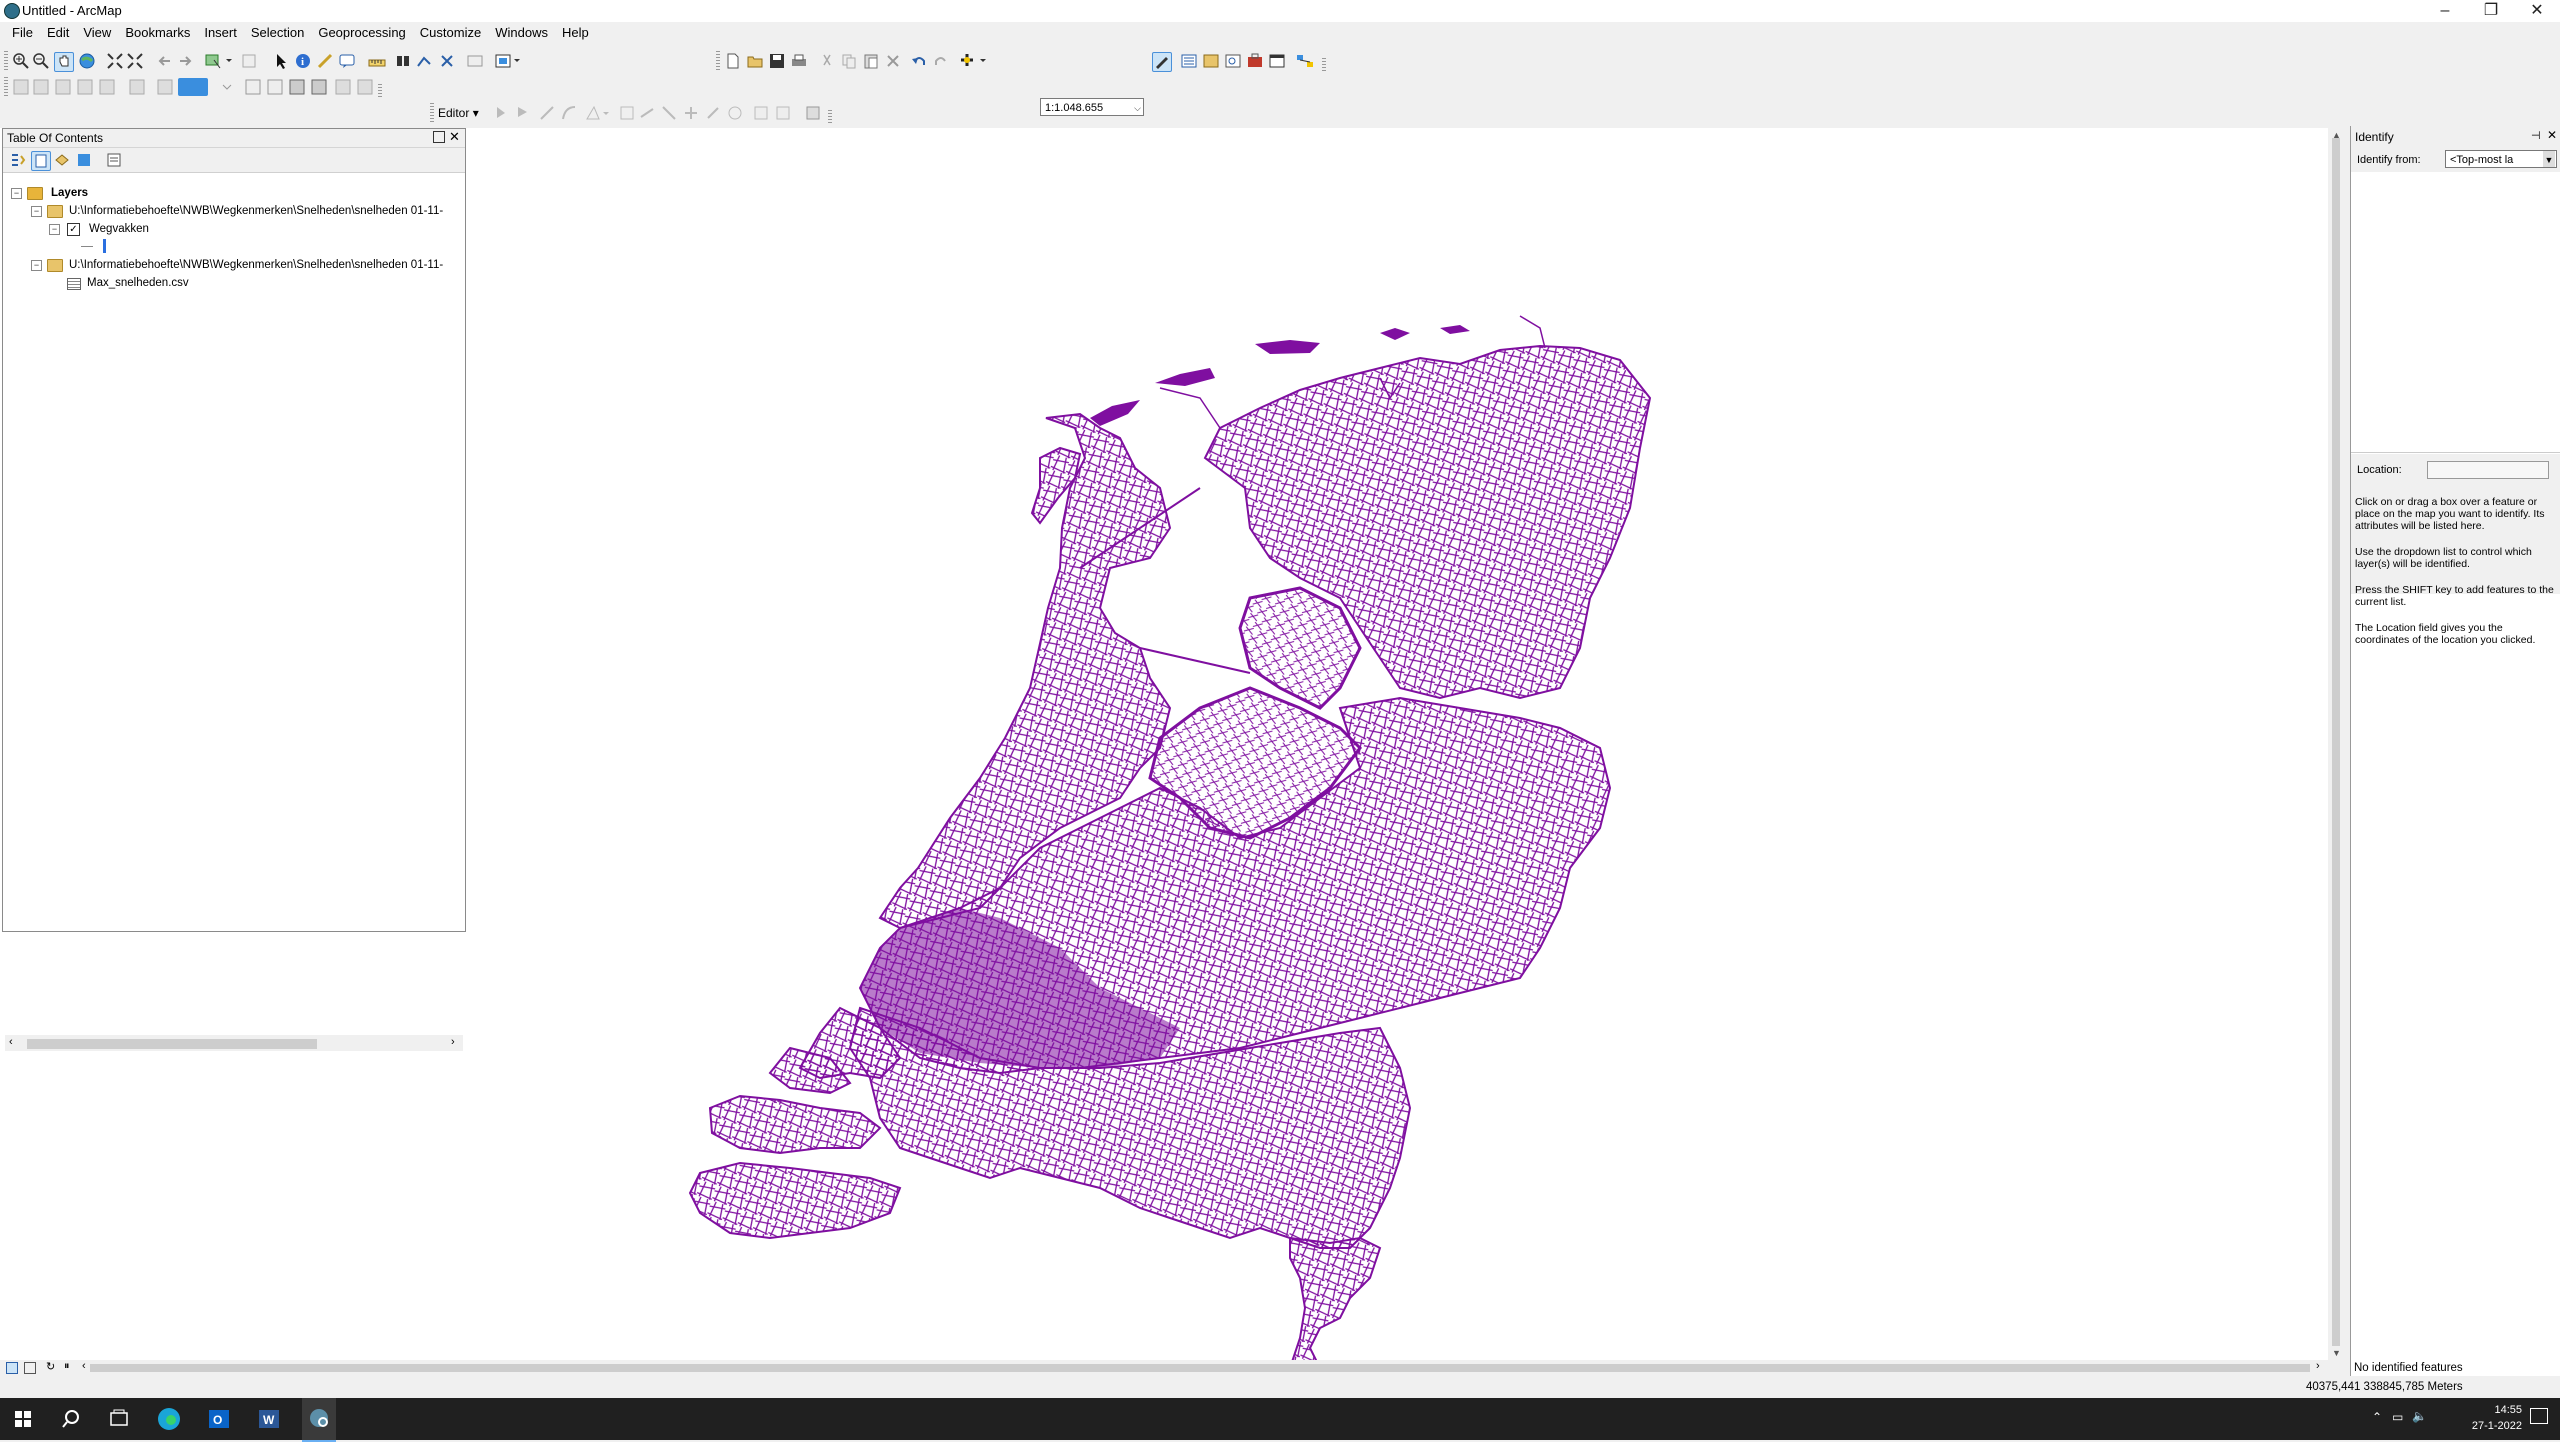  Describe the element at coordinates (185, 61) in the screenshot. I see `forward-extent-icon` at that location.